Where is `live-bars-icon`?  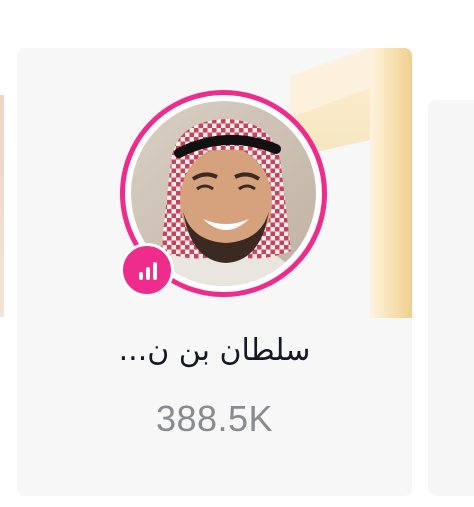
live-bars-icon is located at coordinates (148, 271).